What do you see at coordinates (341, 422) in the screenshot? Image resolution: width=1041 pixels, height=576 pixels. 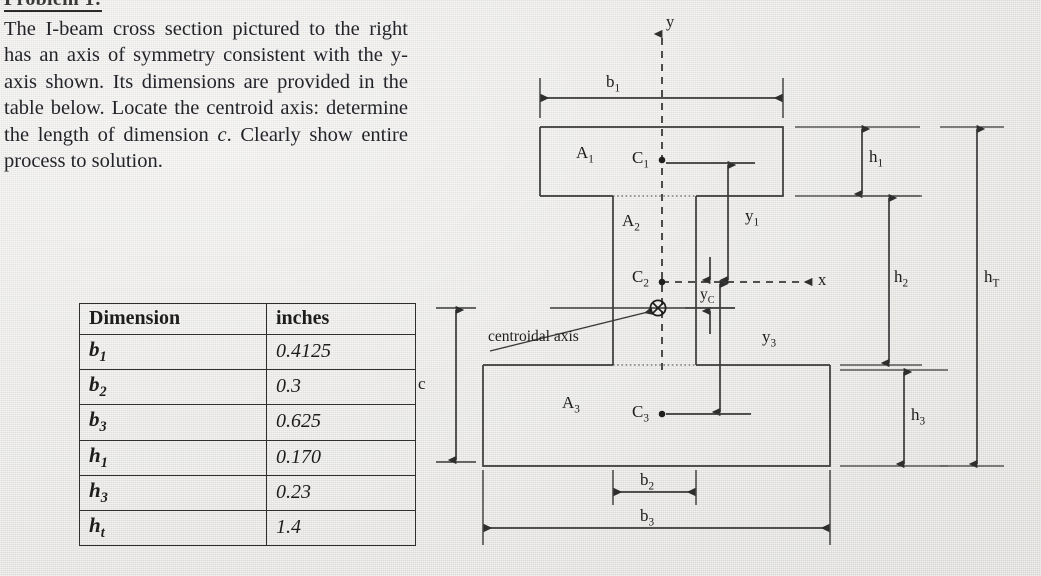 I see `table-cell-value: 0.625` at bounding box center [341, 422].